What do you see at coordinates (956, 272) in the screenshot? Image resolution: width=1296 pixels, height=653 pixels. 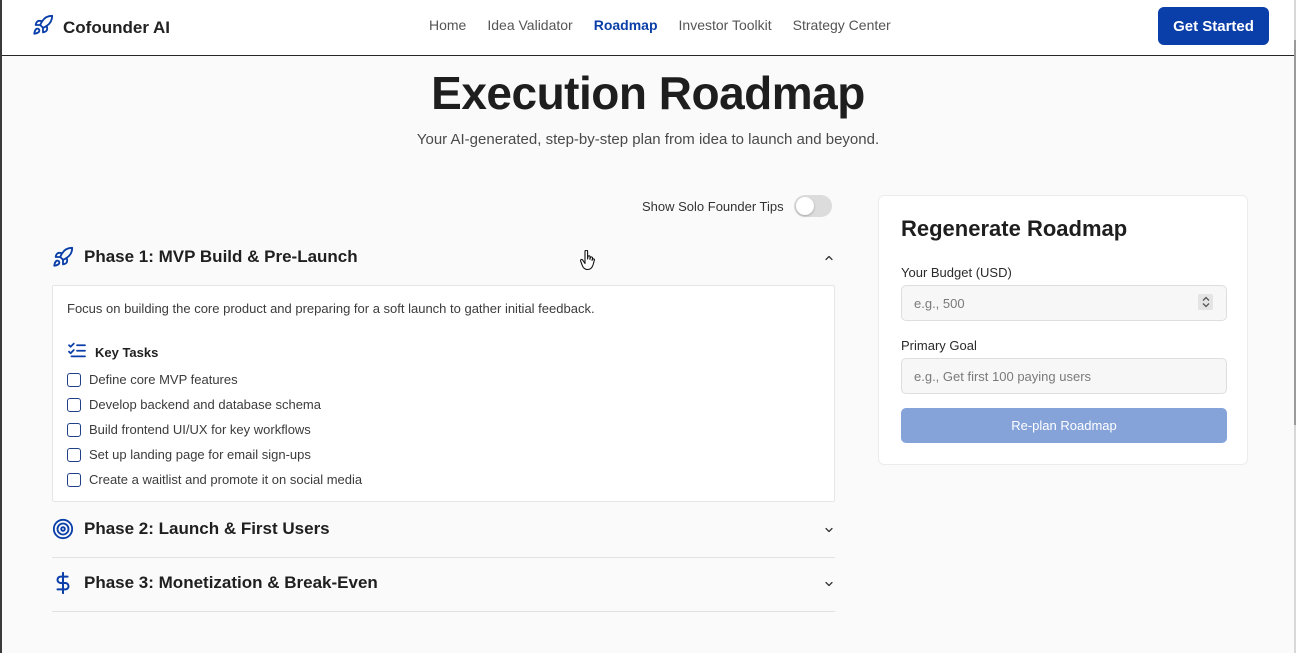 I see `budget-label: Your Budget (USD)` at bounding box center [956, 272].